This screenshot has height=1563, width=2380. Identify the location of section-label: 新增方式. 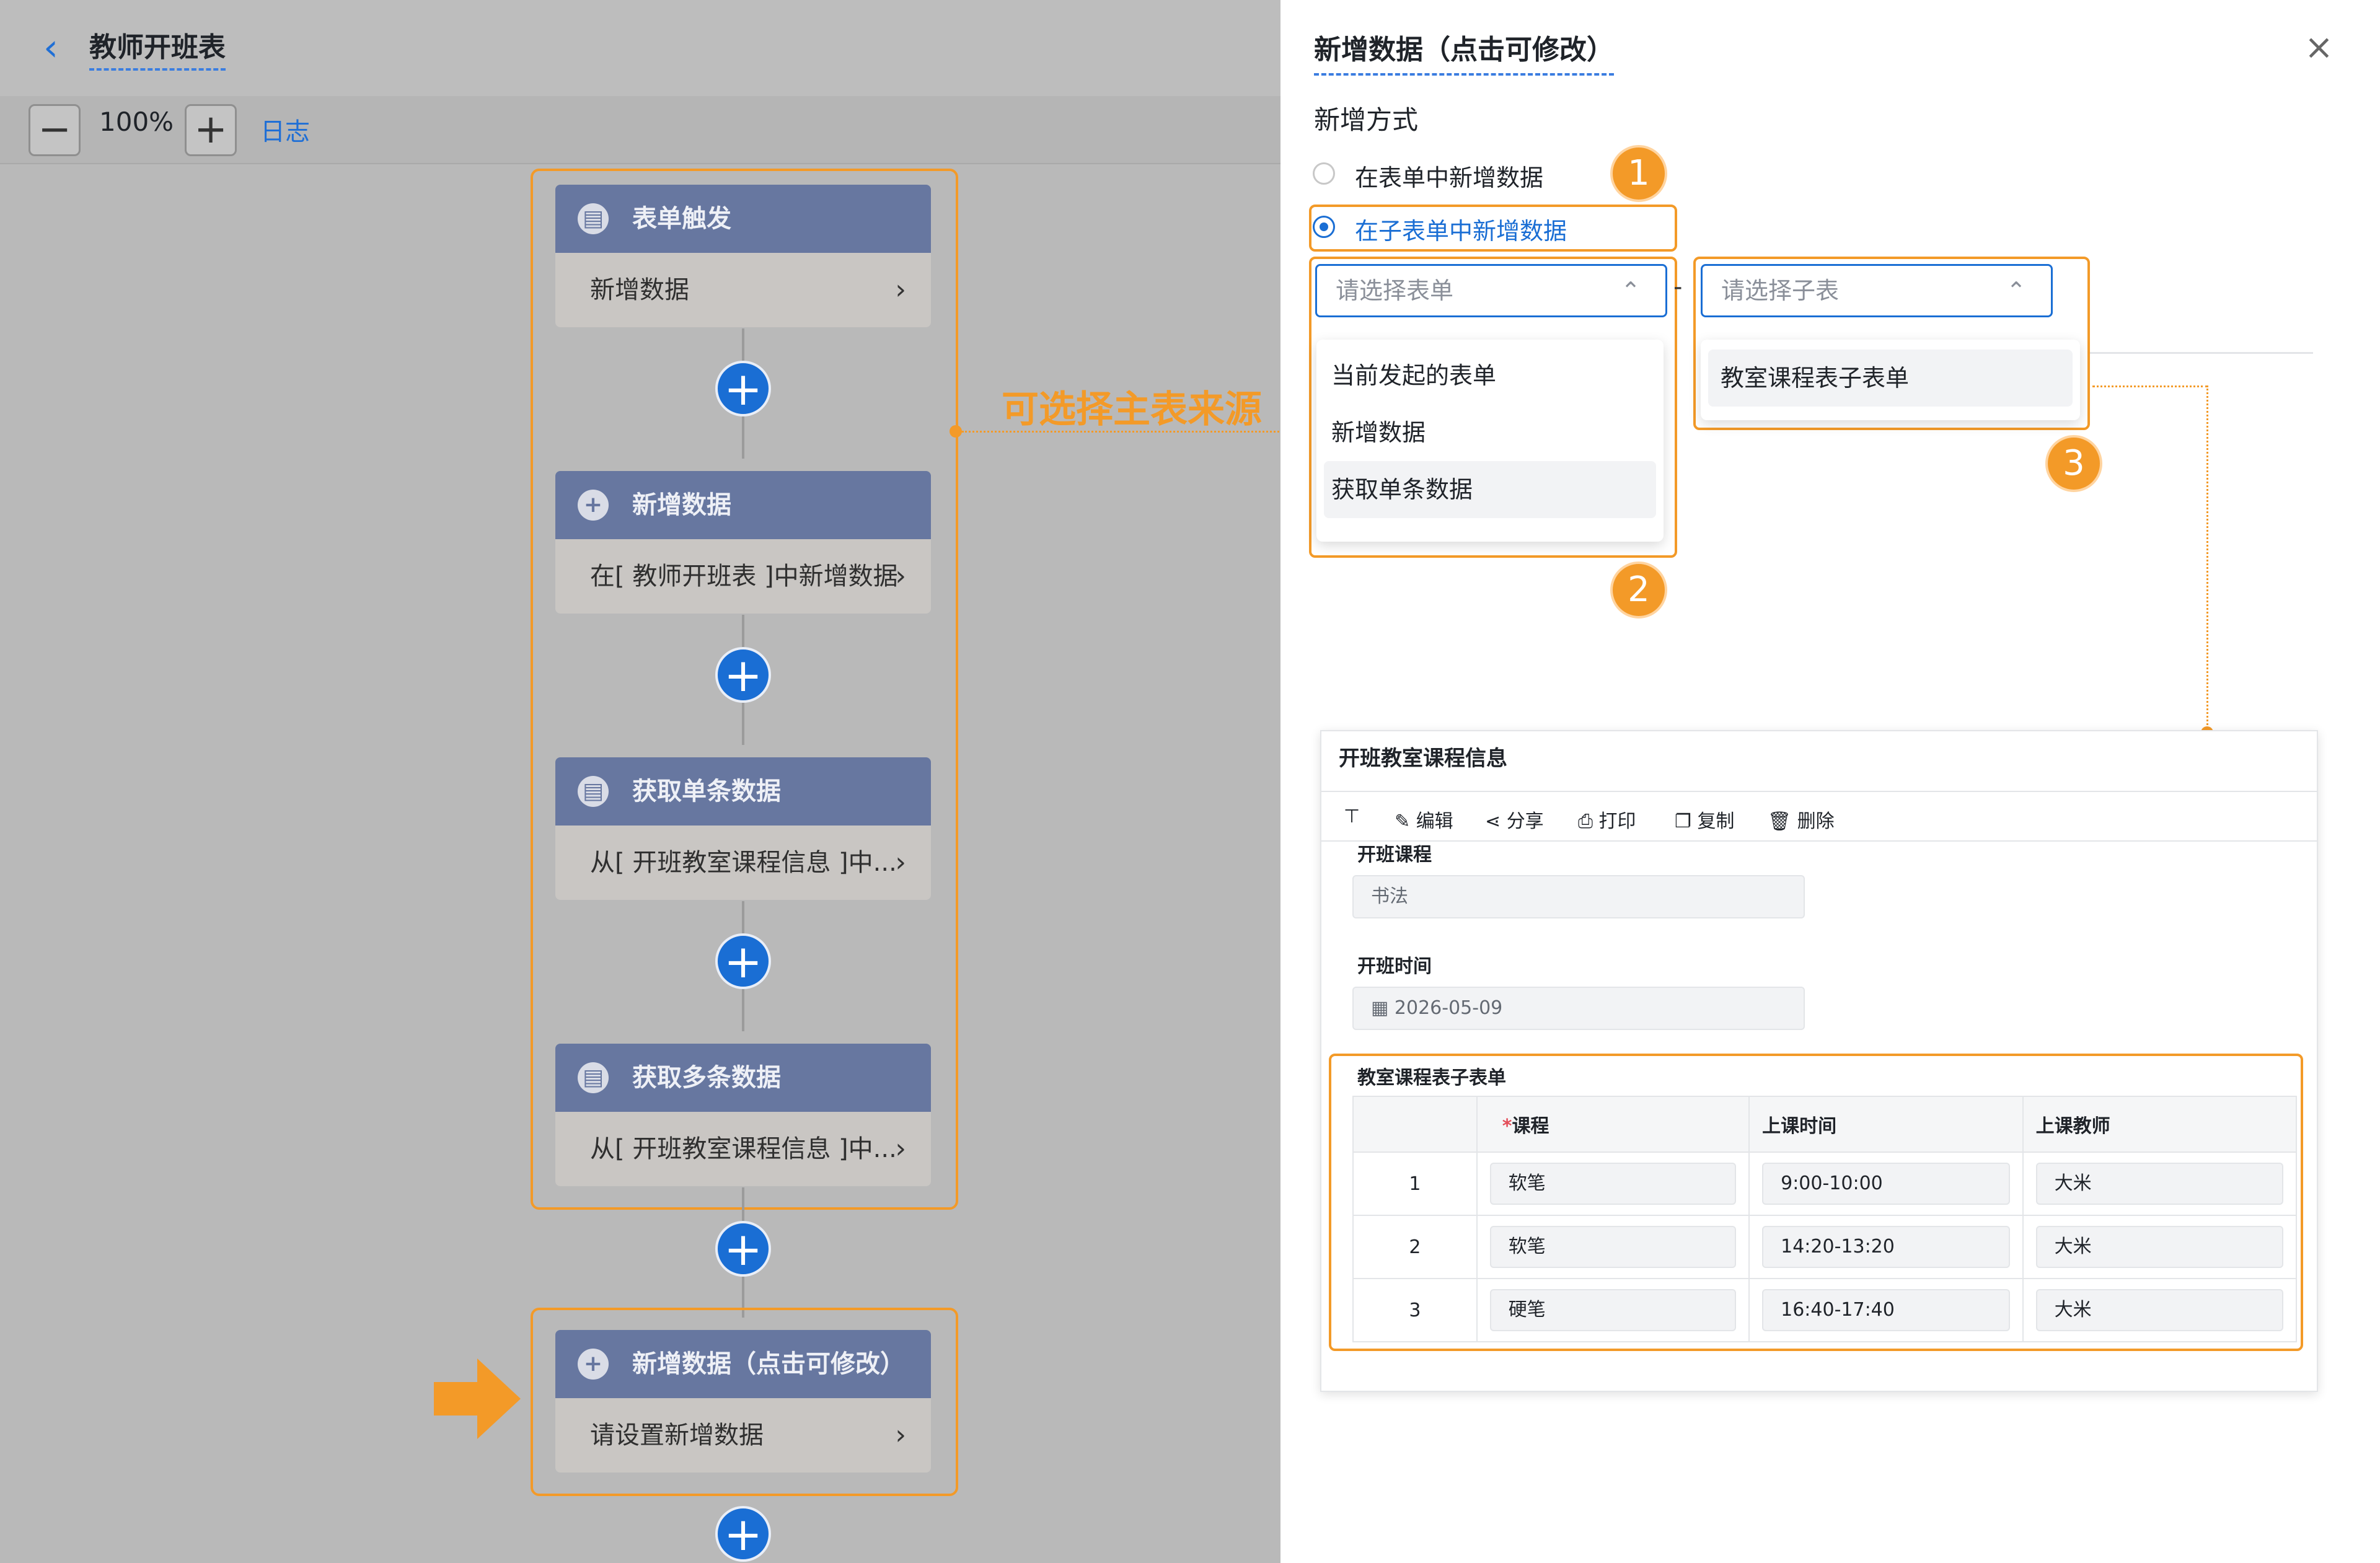
(1366, 120).